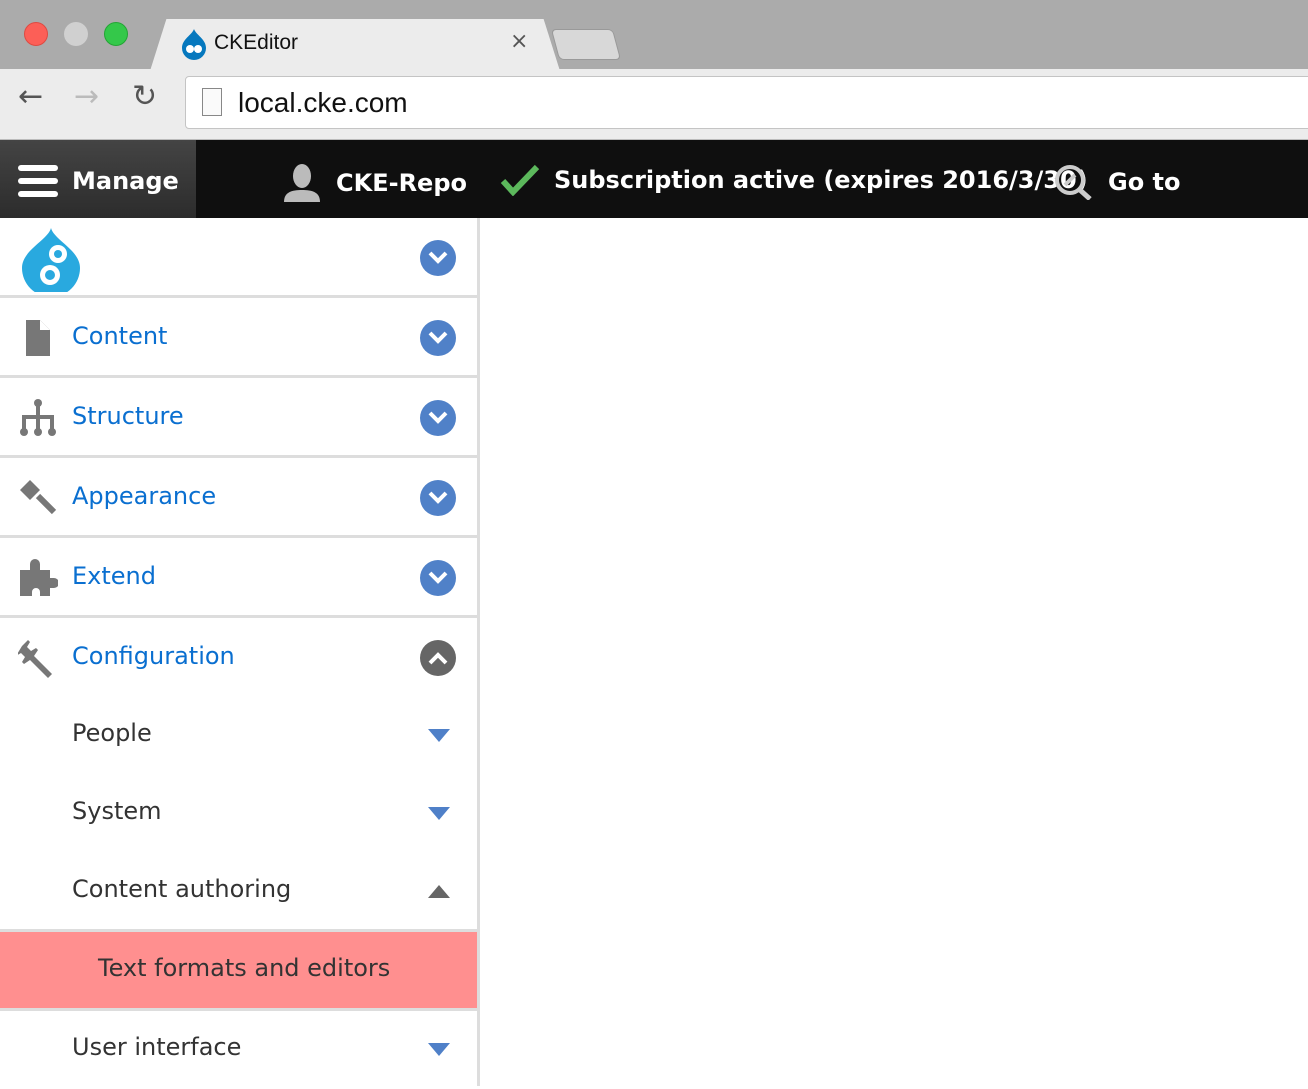 This screenshot has width=1308, height=1089. I want to click on sidebar-subitem-people: People, so click(238, 736).